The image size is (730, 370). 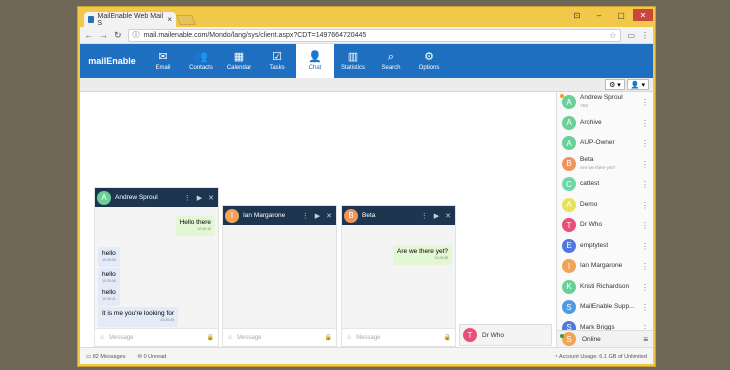 What do you see at coordinates (315, 67) in the screenshot?
I see `nav-label: Chat` at bounding box center [315, 67].